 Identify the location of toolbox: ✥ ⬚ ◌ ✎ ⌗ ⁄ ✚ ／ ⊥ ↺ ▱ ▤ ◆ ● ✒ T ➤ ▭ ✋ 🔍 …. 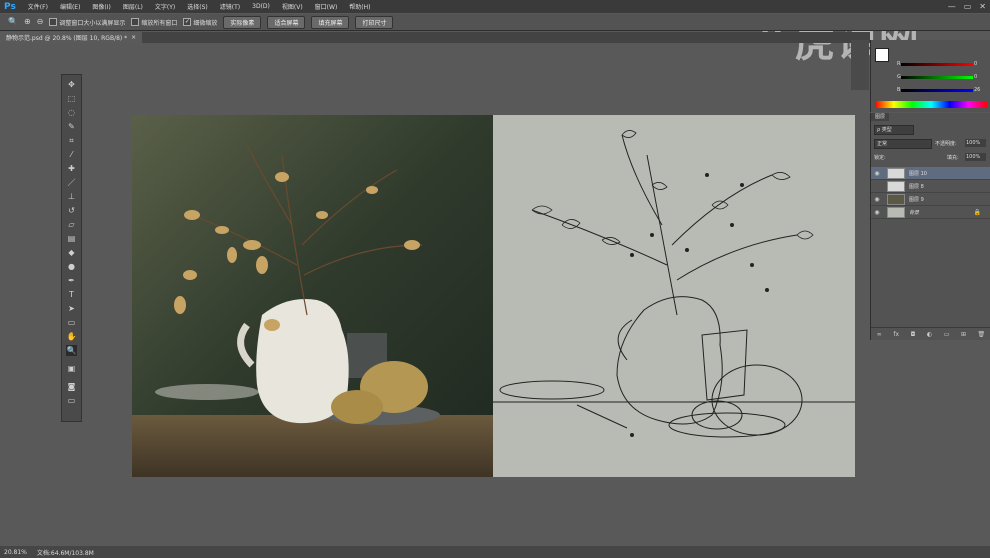
(71, 248).